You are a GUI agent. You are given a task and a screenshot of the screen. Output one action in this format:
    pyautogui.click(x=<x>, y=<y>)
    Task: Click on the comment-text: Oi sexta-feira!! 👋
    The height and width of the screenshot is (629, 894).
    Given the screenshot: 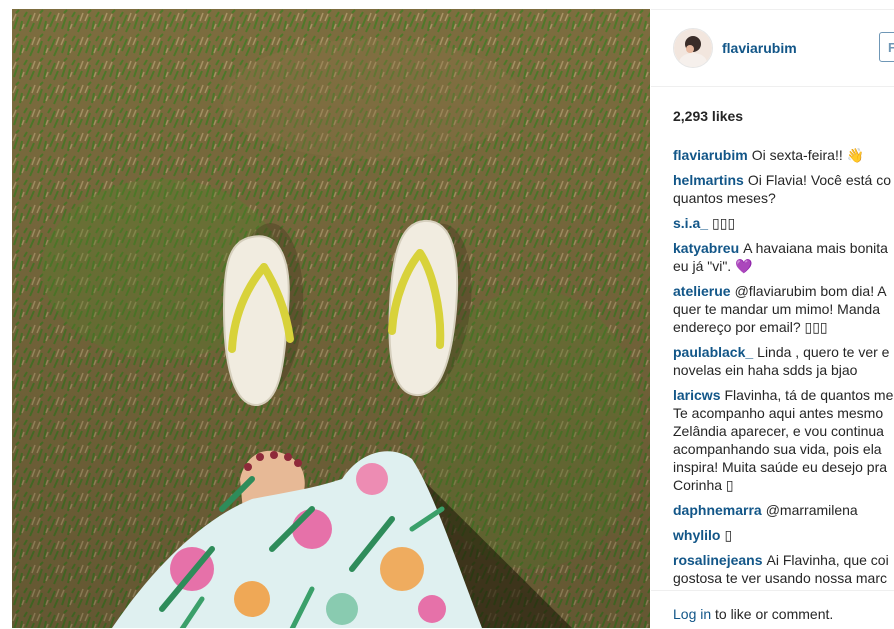 What is the action you would take?
    pyautogui.click(x=808, y=155)
    